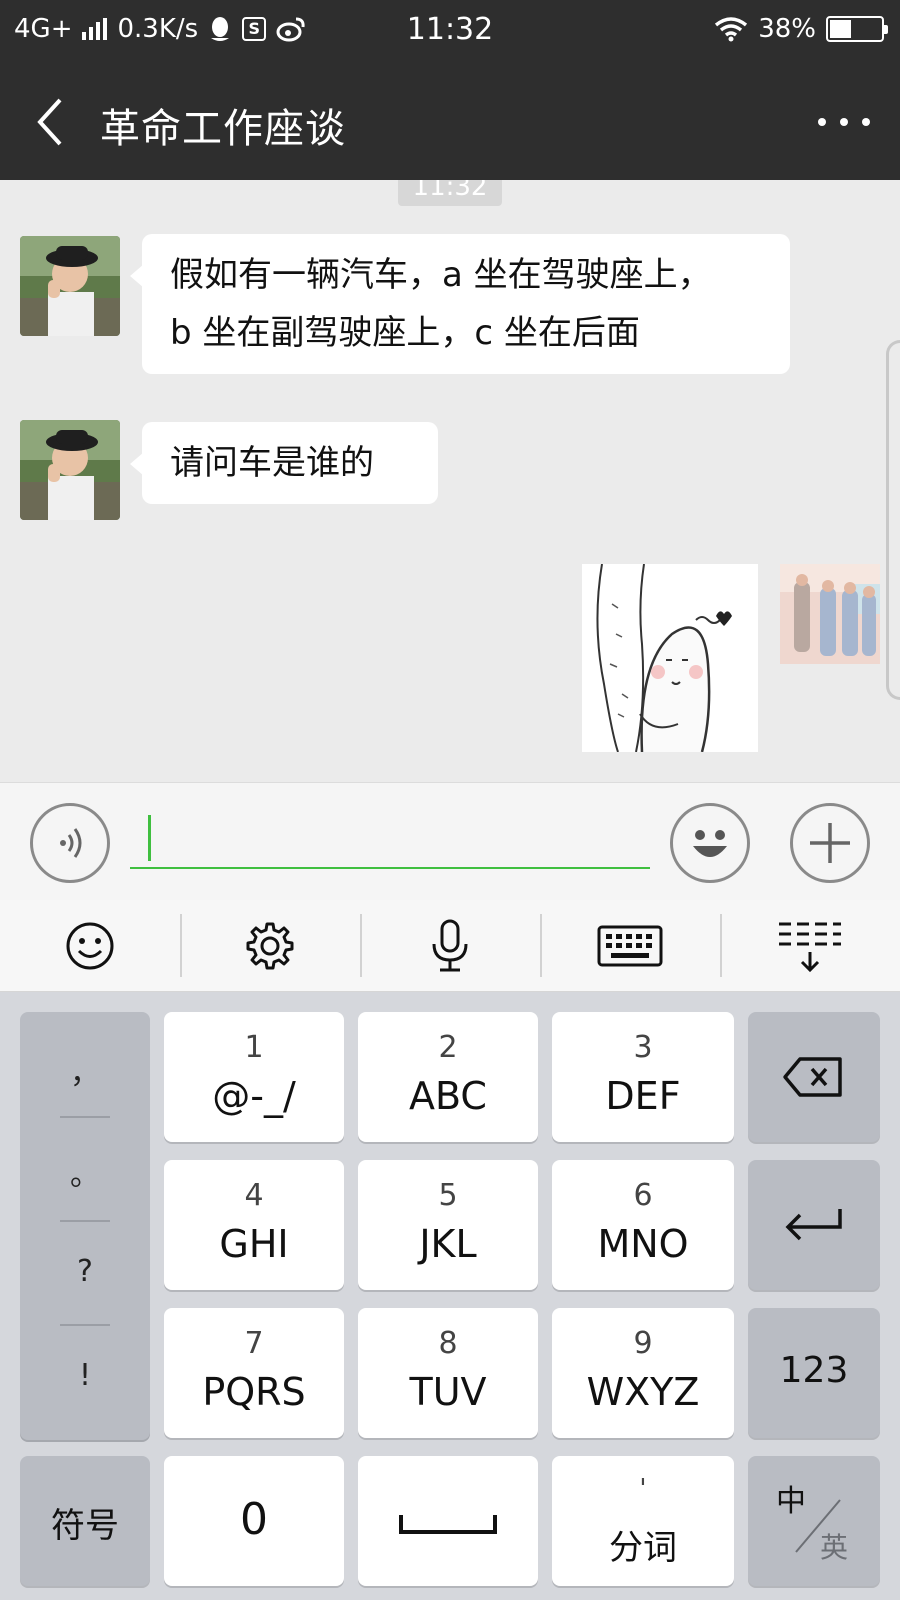 This screenshot has height=1600, width=900. Describe the element at coordinates (844, 122) in the screenshot. I see `more-button` at that location.